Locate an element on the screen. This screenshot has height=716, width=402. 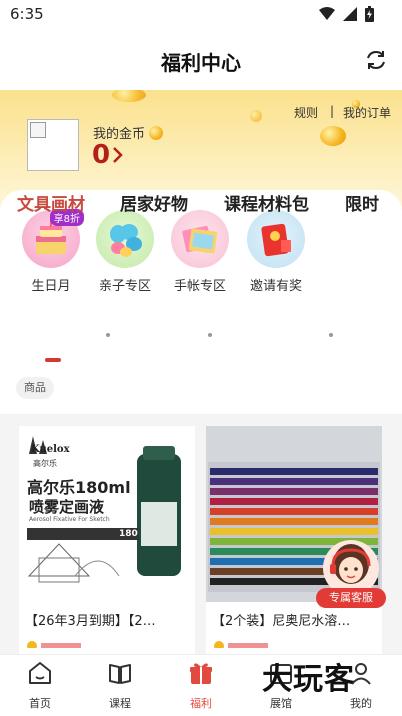
customer-service-button: 专属客服 is located at coordinates (351, 575).